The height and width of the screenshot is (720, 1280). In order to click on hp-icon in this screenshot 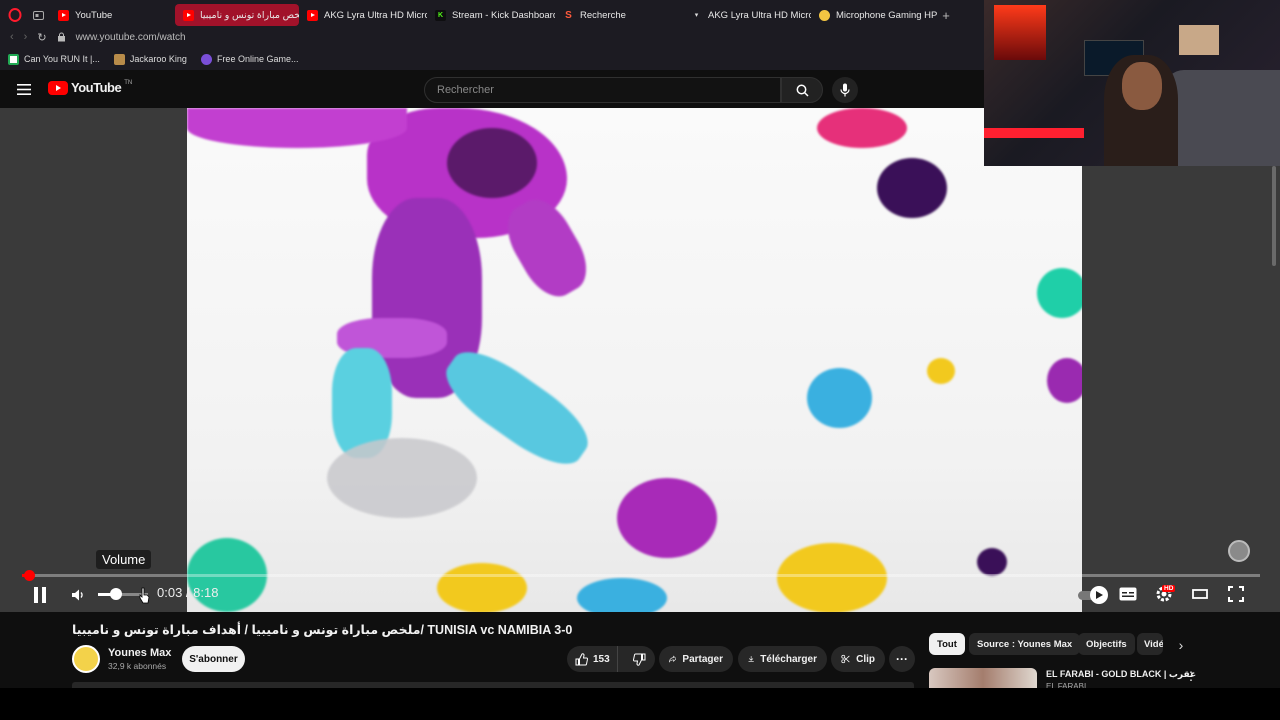, I will do `click(824, 15)`.